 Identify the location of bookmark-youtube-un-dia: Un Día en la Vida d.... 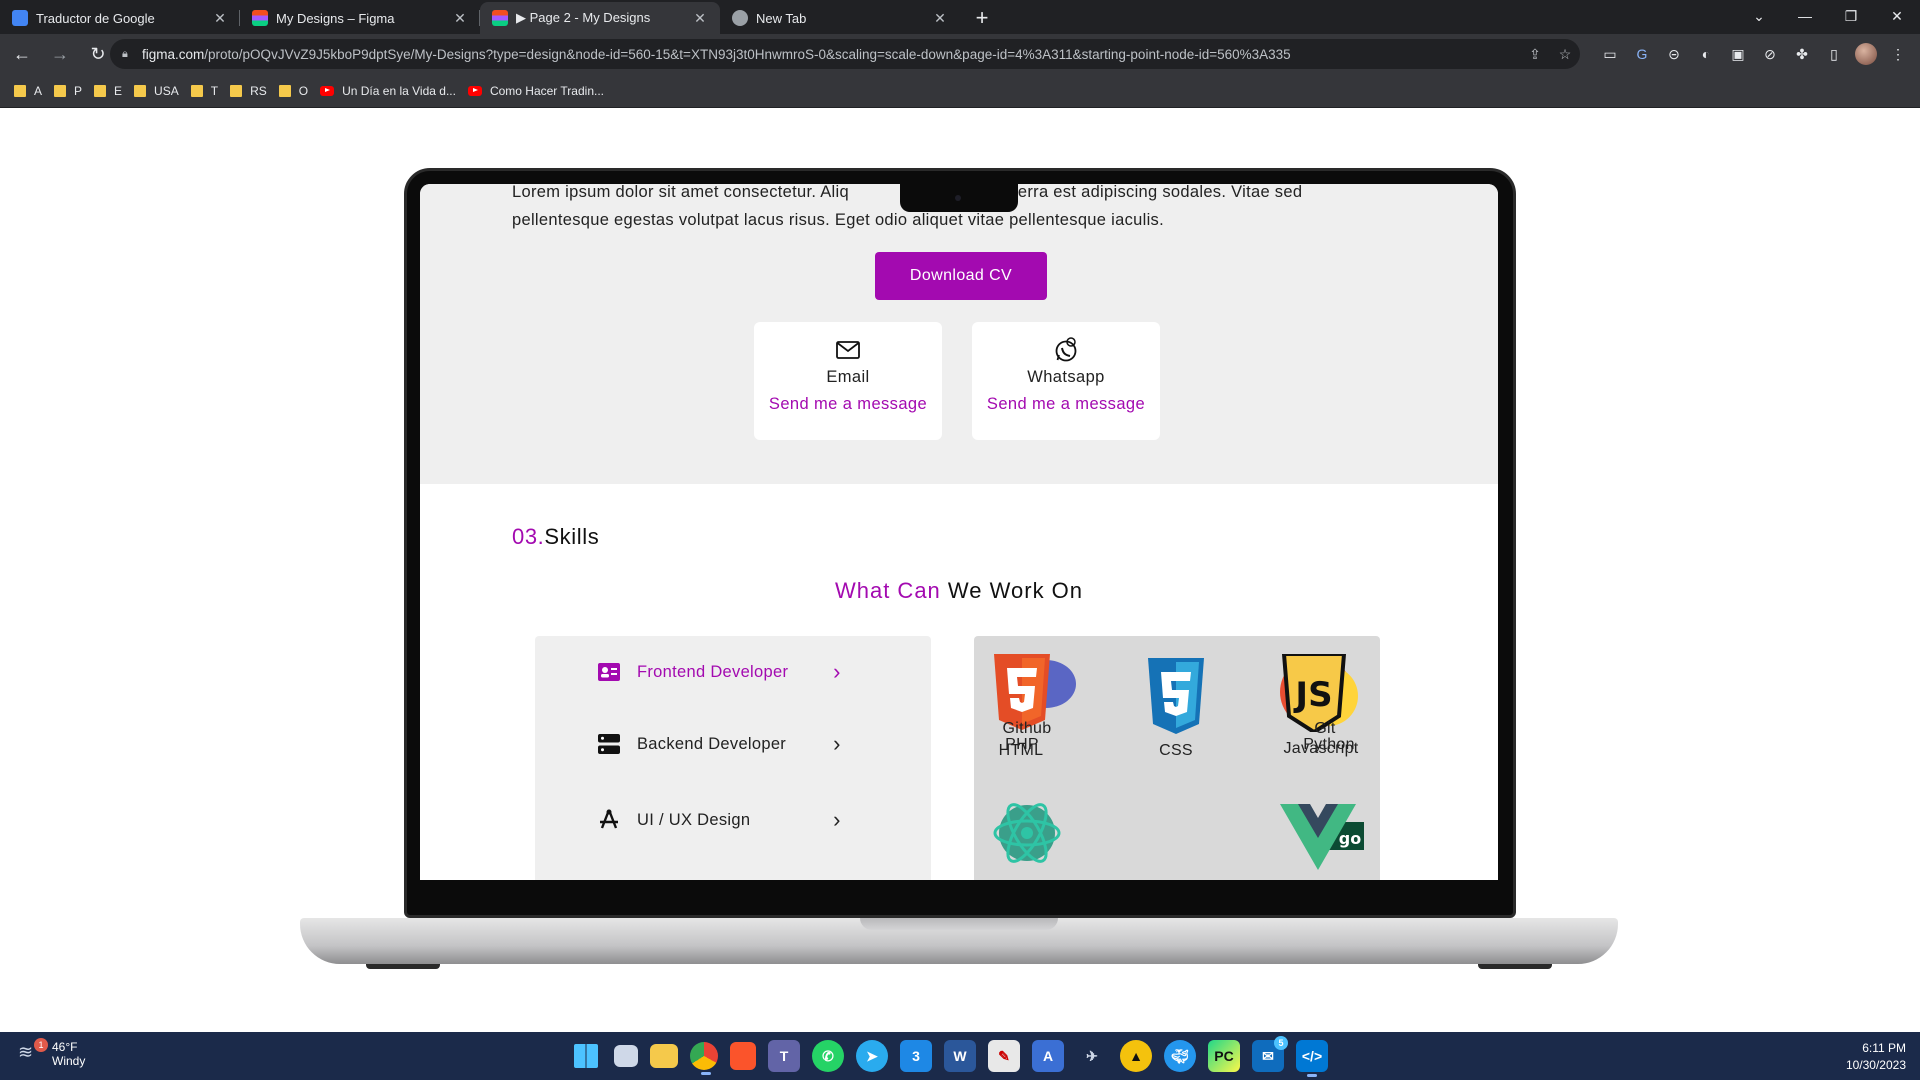
(388, 91).